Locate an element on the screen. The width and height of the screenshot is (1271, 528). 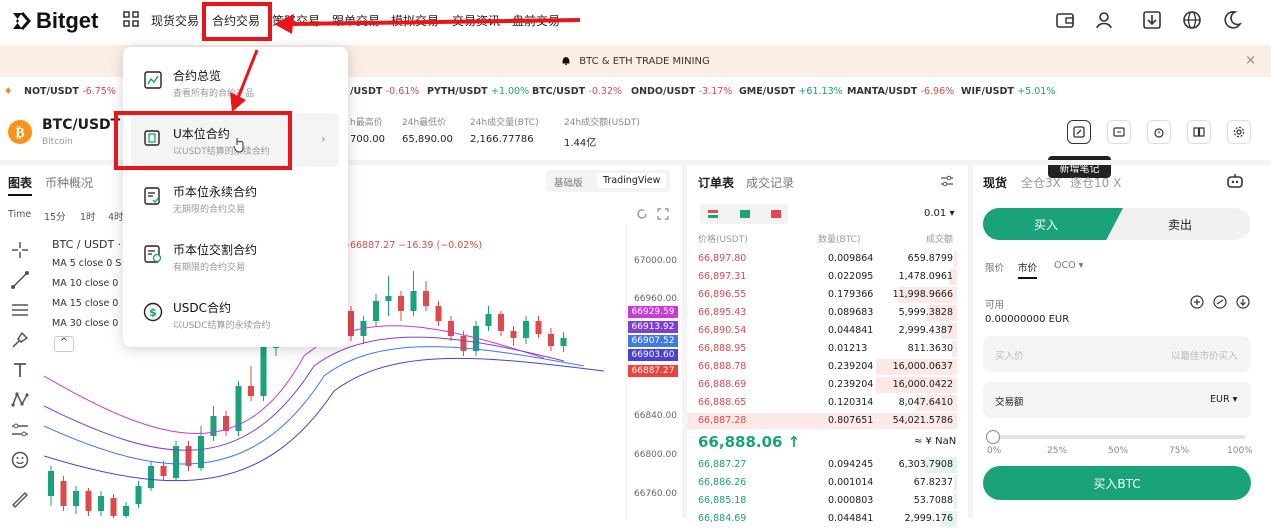
ruler-icon is located at coordinates (20, 500).